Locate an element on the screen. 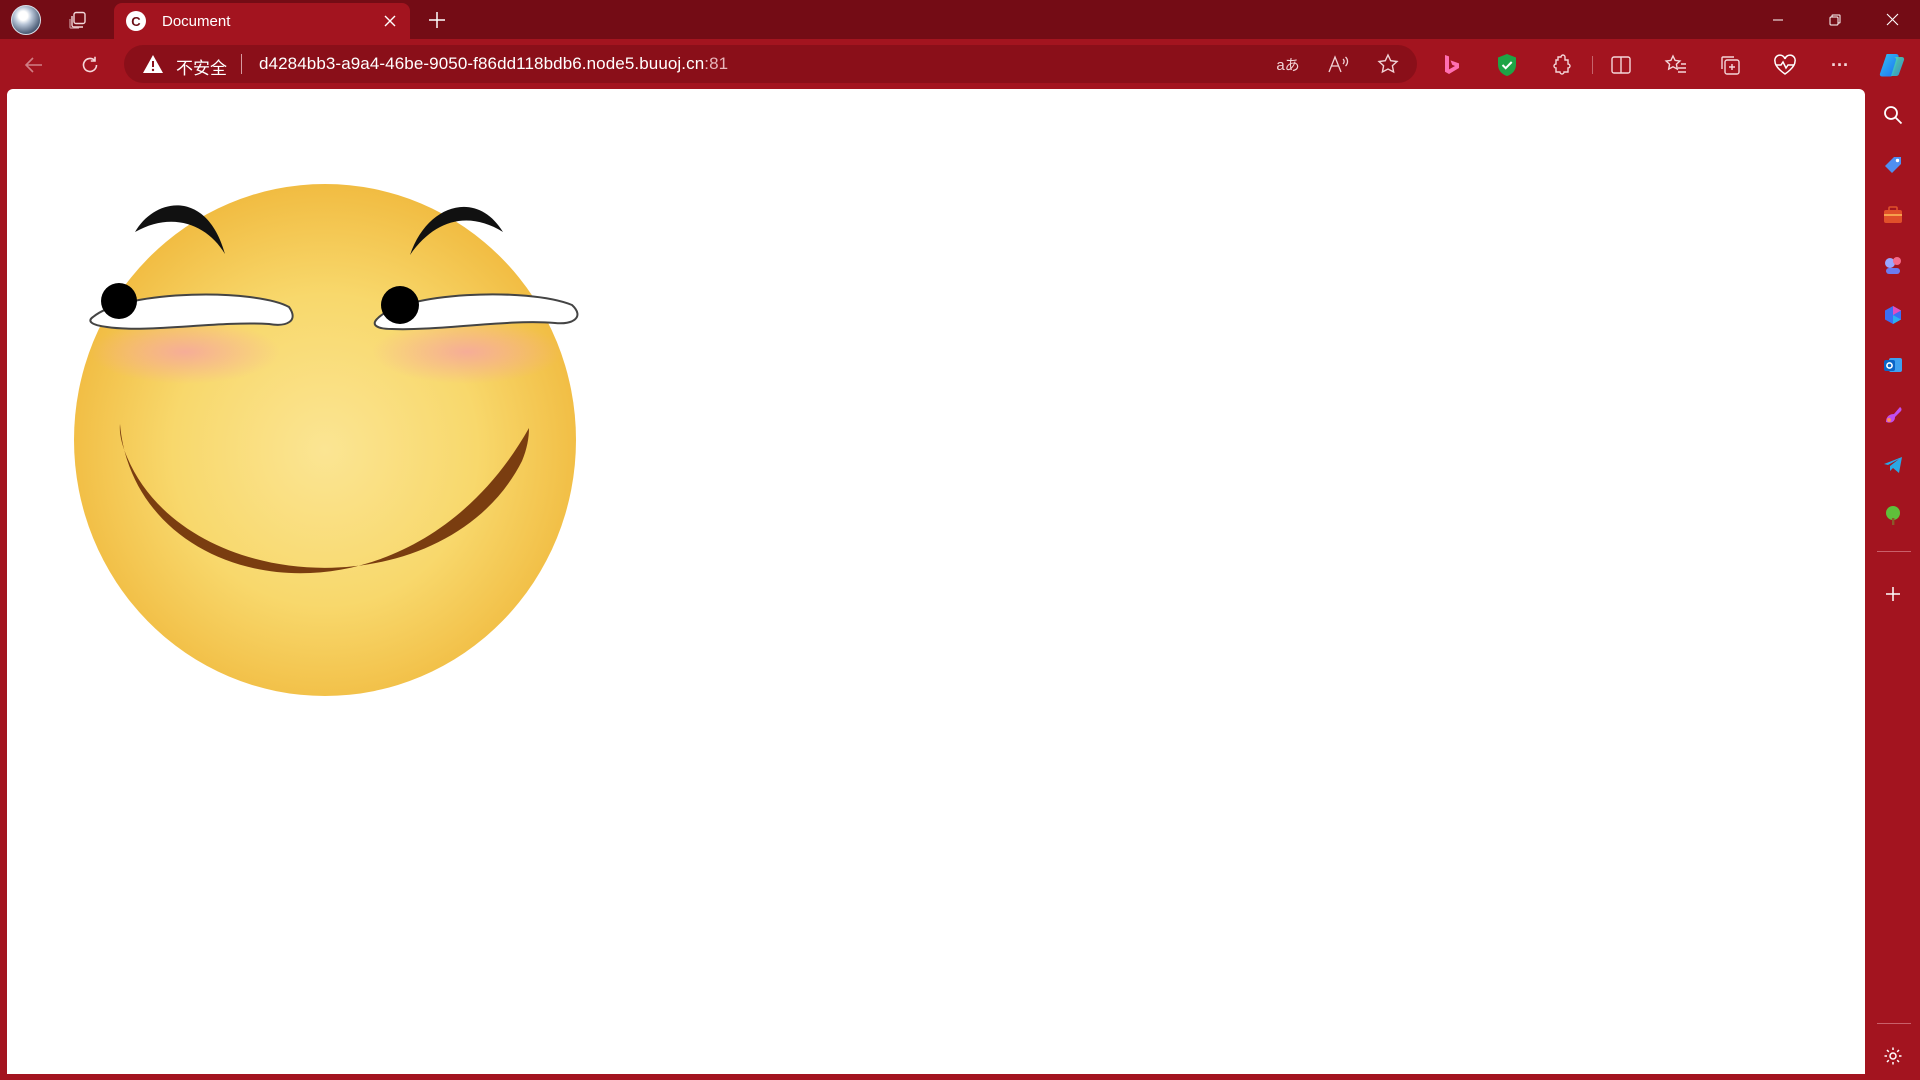  profile-avatar is located at coordinates (26, 20).